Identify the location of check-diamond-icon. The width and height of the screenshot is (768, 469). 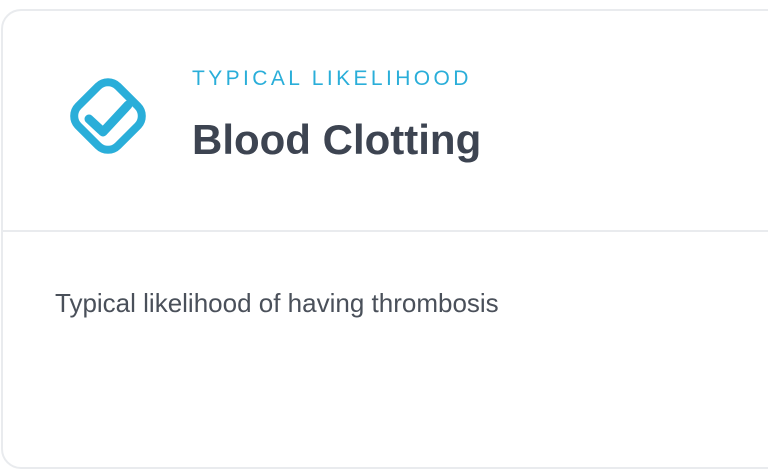
(108, 116).